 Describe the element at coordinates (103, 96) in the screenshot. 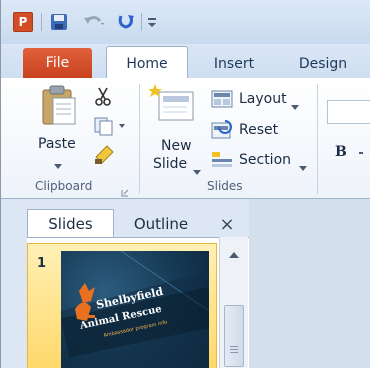

I see `cut-icon` at that location.